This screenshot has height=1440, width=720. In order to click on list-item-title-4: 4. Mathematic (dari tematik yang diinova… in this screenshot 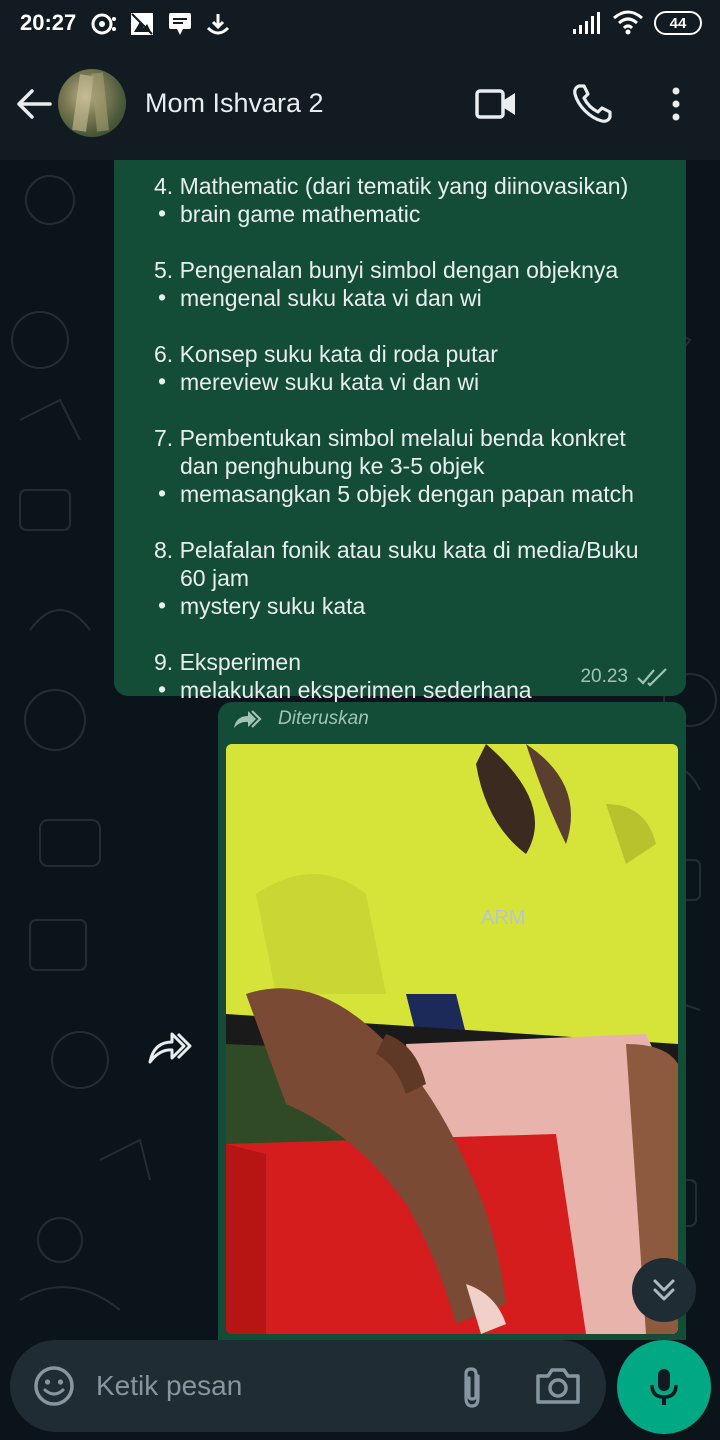, I will do `click(391, 186)`.